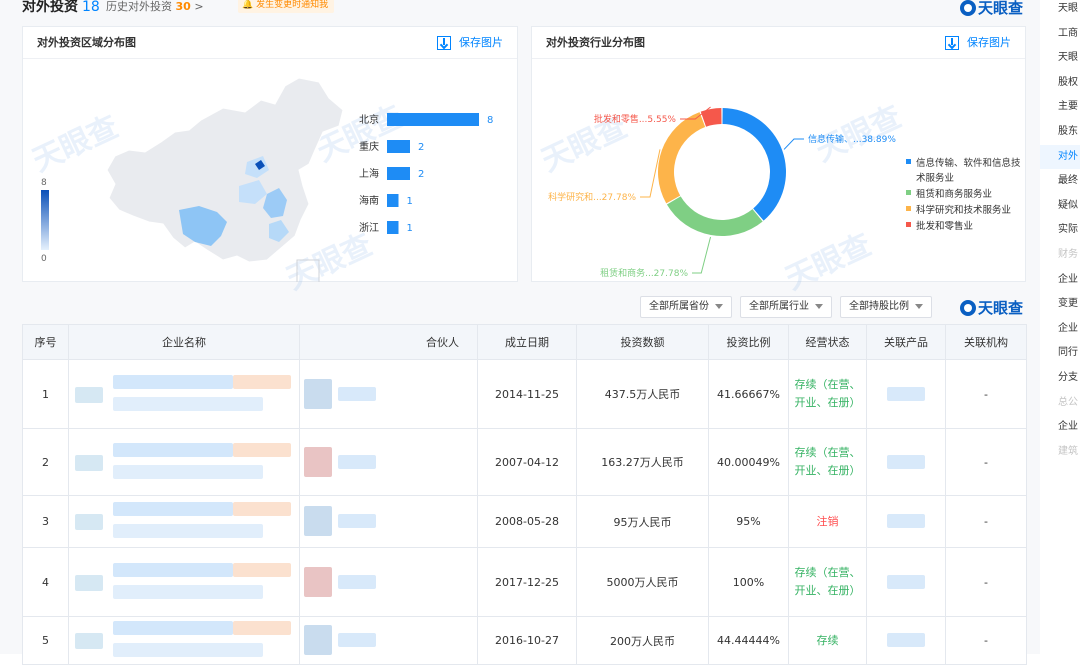  What do you see at coordinates (524, 582) in the screenshot?
I see `table-row: 4 2017-12-25 5000万人民币 100% 存续（在营、开业、在册） -` at bounding box center [524, 582].